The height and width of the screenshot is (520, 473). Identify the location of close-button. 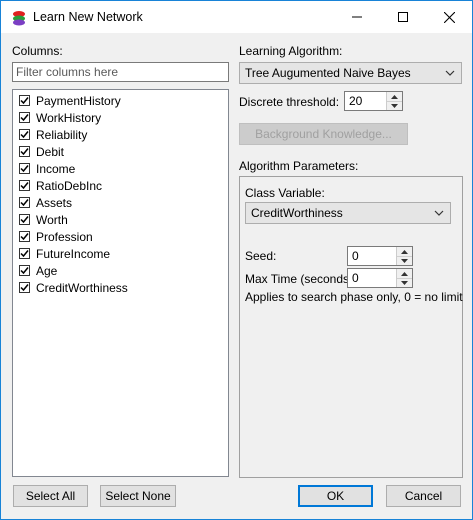
(449, 17).